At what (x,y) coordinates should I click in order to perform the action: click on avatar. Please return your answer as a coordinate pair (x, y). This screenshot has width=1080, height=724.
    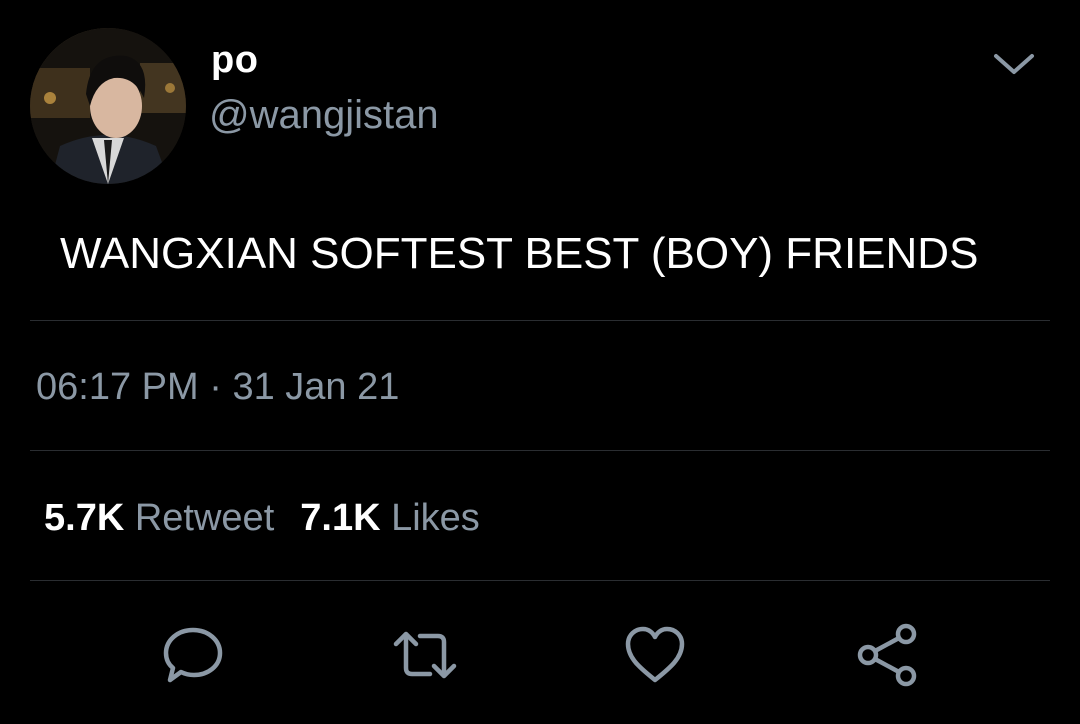
    Looking at the image, I should click on (108, 106).